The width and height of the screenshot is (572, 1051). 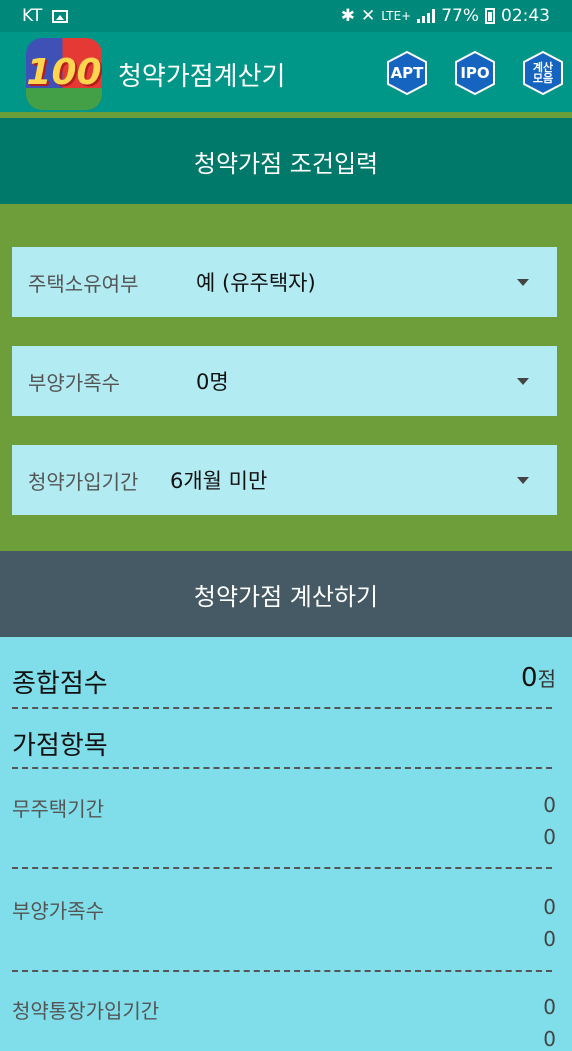 I want to click on section-title: 청약가점 조건입력, so click(x=286, y=161).